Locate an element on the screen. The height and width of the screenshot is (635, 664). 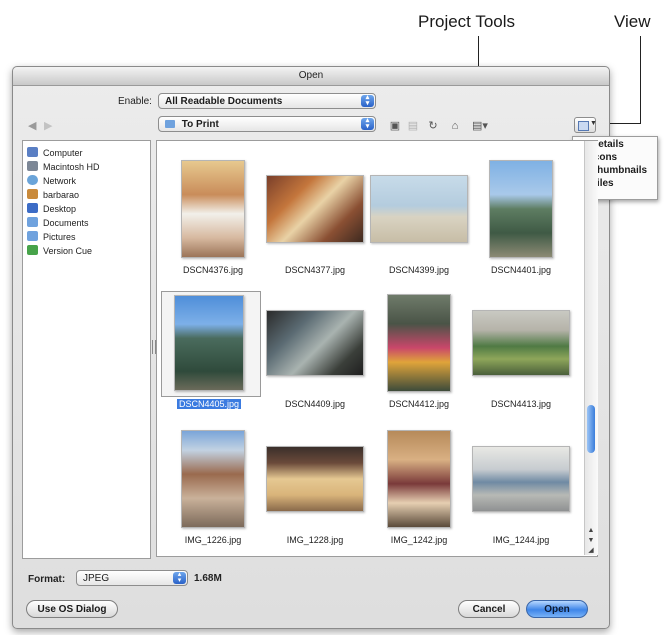
file-item-selected: DSCN4405.jpg is located at coordinates (210, 351).